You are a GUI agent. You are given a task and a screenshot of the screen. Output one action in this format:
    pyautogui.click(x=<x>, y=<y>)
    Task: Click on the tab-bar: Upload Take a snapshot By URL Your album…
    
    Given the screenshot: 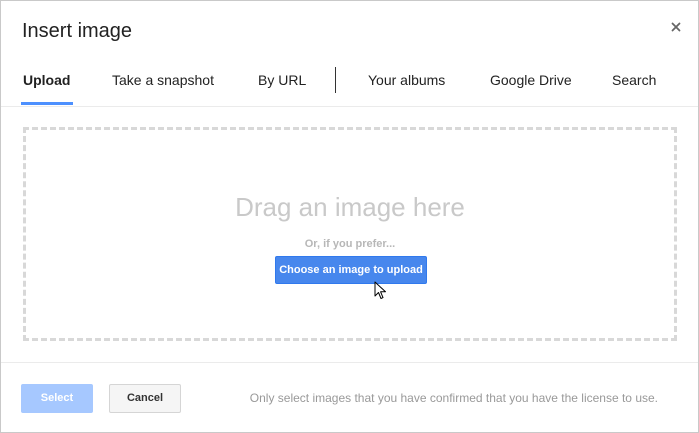 What is the action you would take?
    pyautogui.click(x=349, y=84)
    